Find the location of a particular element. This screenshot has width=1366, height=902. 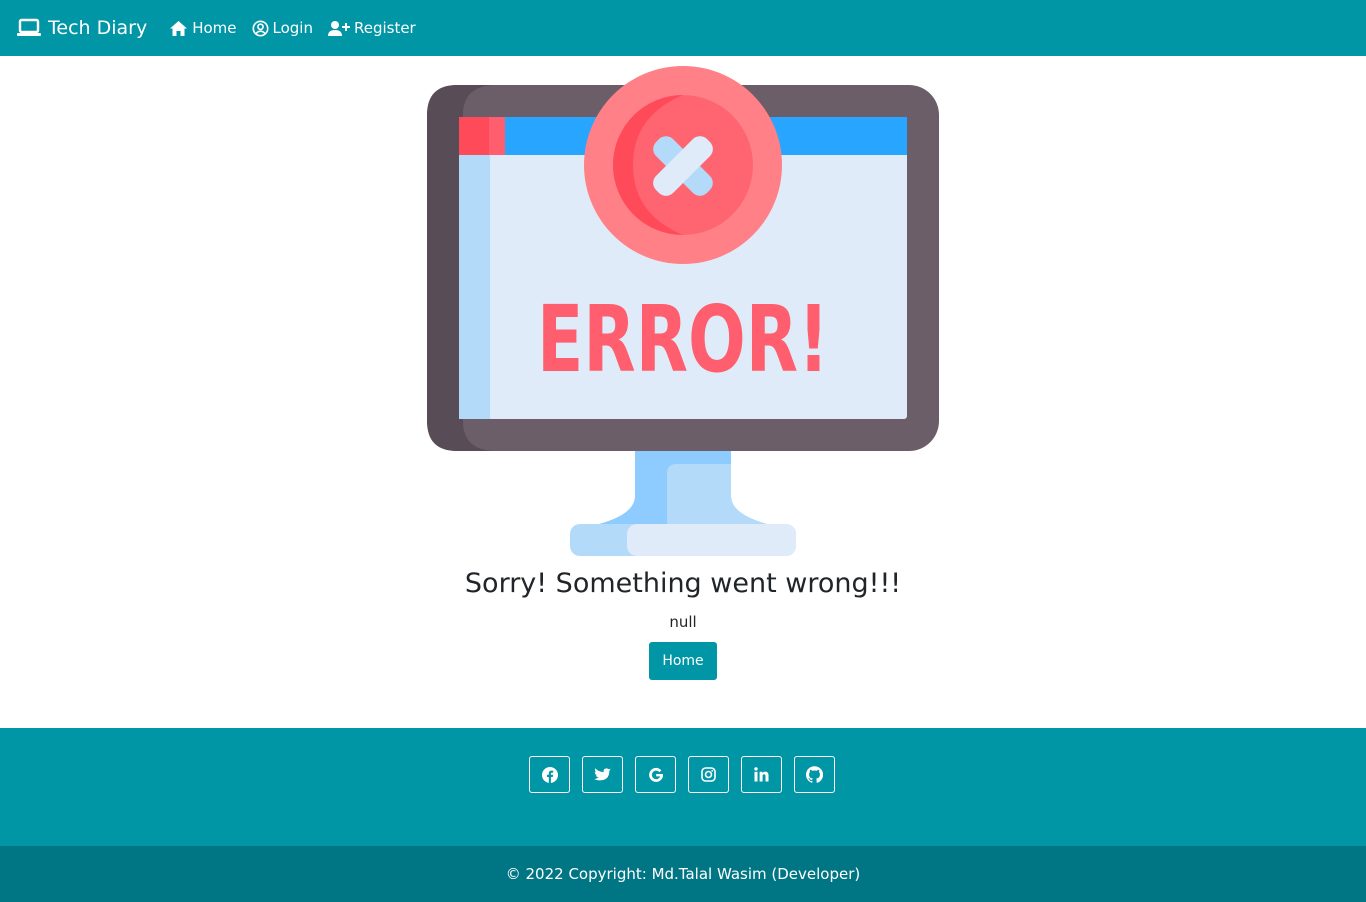

twitter-icon is located at coordinates (602, 773).